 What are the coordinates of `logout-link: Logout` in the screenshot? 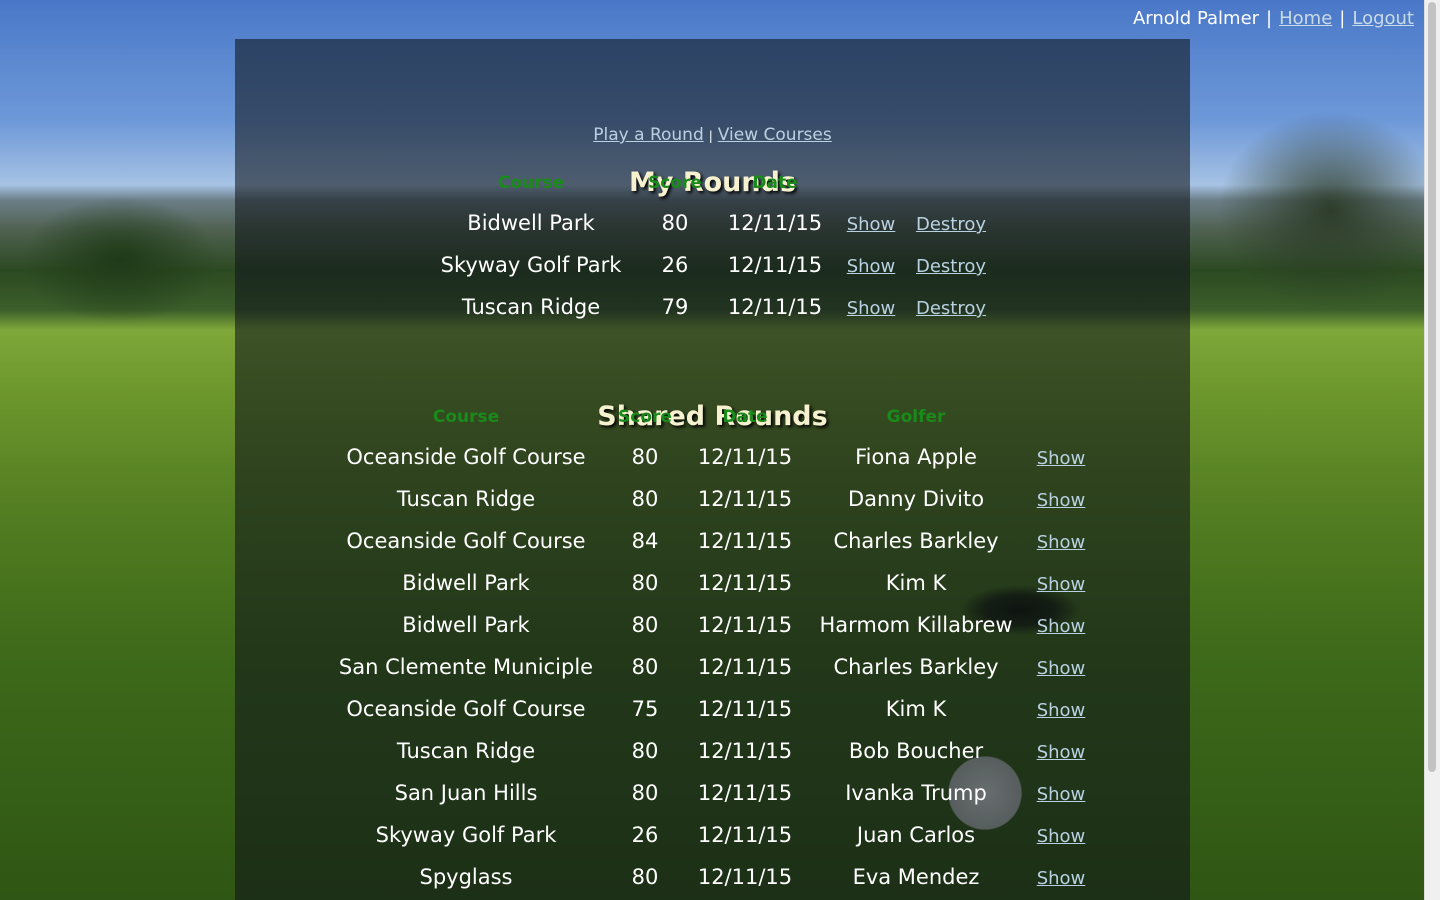 It's located at (1383, 18).